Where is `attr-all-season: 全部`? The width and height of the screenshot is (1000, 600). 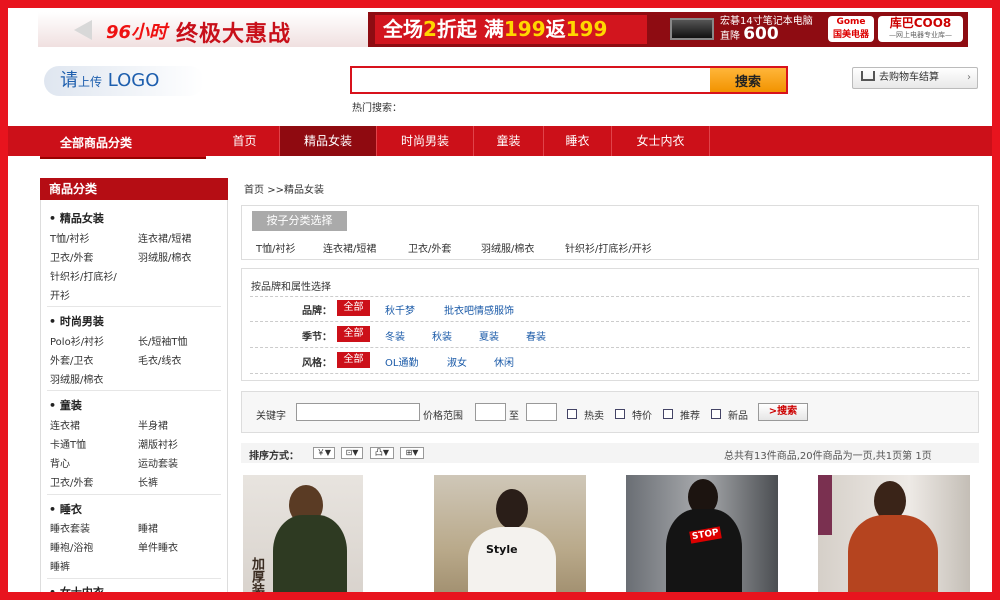 attr-all-season: 全部 is located at coordinates (353, 334).